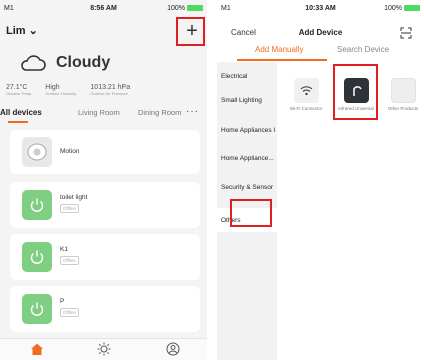  Describe the element at coordinates (16, 31) in the screenshot. I see `home-name-label: Lim` at that location.